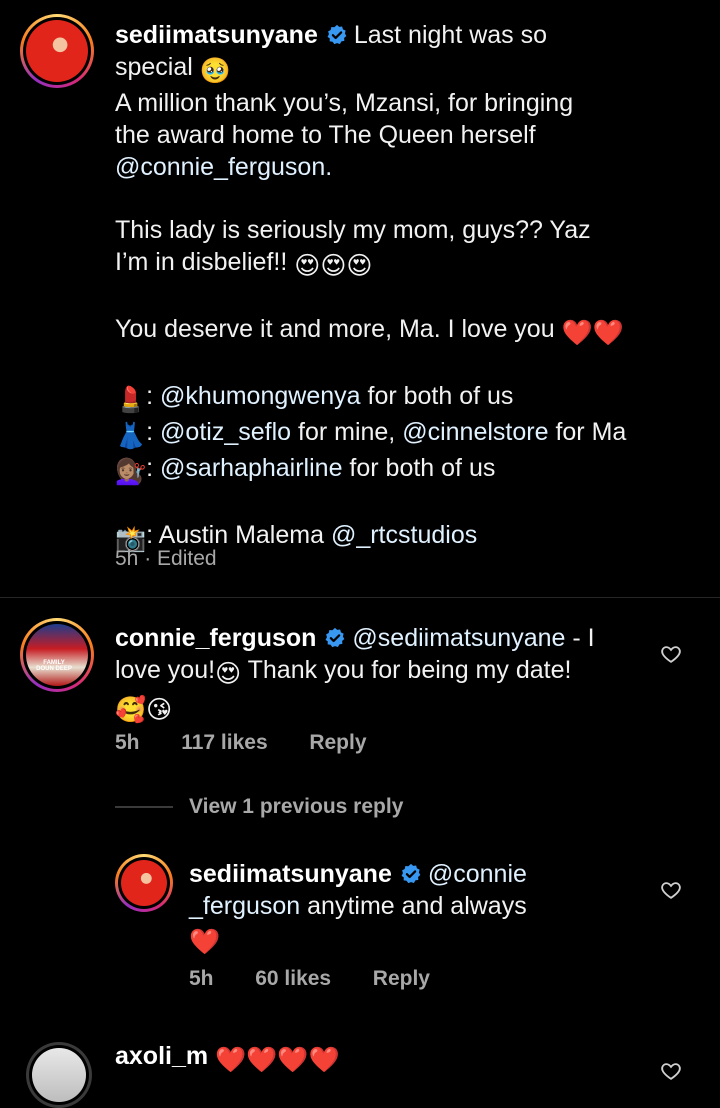 This screenshot has width=720, height=1108. Describe the element at coordinates (401, 978) in the screenshot. I see `reply1-reply-button: Reply` at that location.